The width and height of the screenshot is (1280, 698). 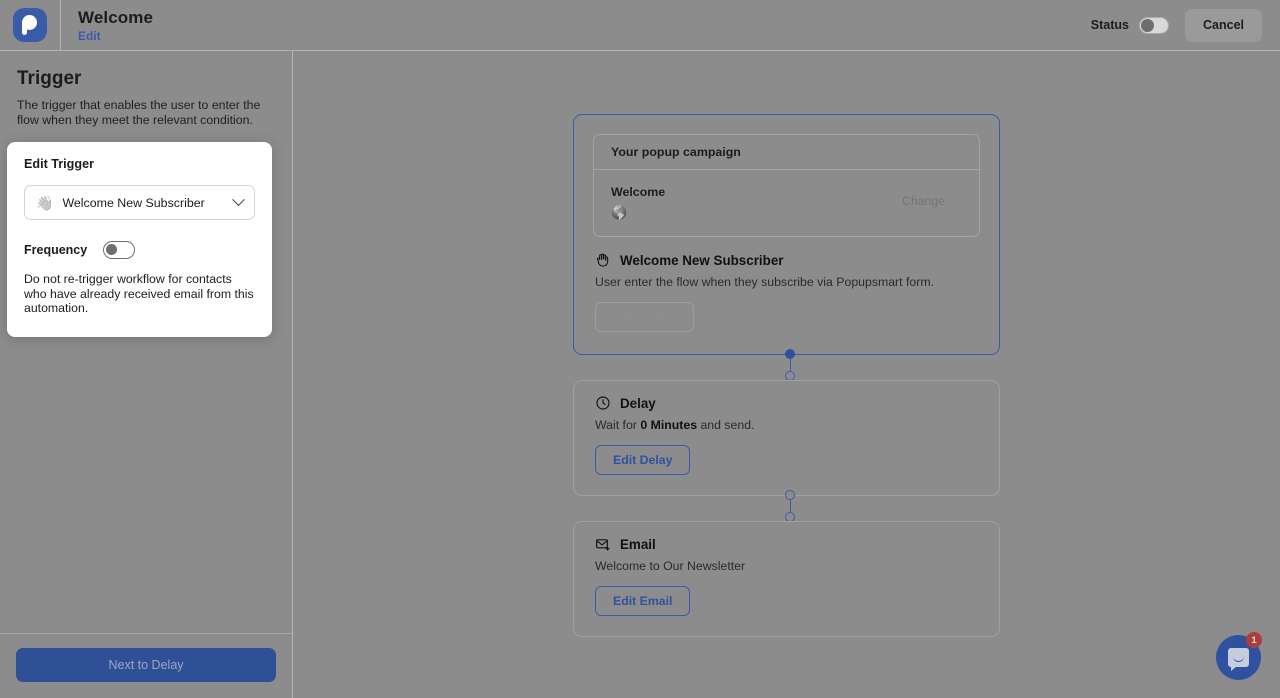 What do you see at coordinates (603, 544) in the screenshot?
I see `envelope-icon` at bounding box center [603, 544].